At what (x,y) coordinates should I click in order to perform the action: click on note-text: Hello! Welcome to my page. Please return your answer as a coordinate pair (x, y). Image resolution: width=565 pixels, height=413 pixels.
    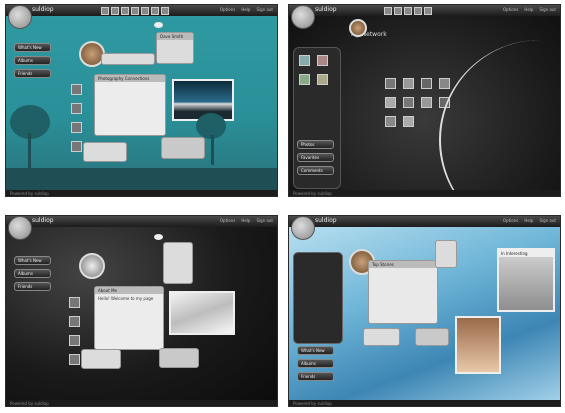
    Looking at the image, I should click on (126, 298).